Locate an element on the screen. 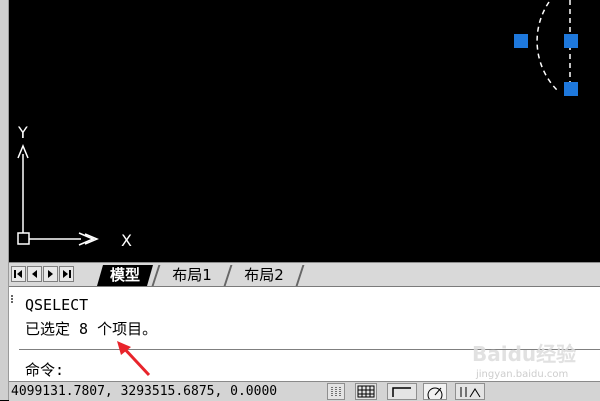 Image resolution: width=600 pixels, height=401 pixels. snap-mode-button is located at coordinates (336, 391).